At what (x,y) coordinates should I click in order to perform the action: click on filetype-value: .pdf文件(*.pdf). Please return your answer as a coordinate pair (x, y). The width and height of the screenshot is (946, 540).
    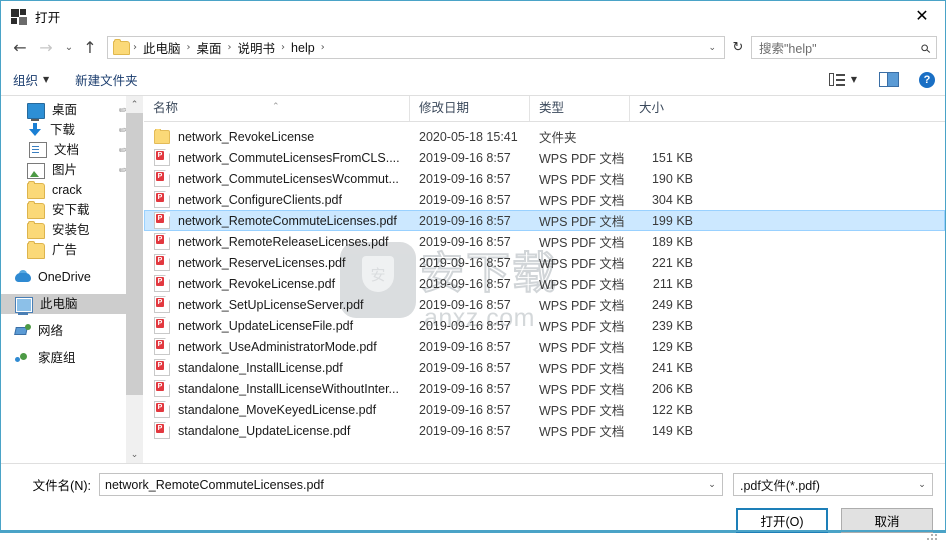
    Looking at the image, I should click on (780, 486).